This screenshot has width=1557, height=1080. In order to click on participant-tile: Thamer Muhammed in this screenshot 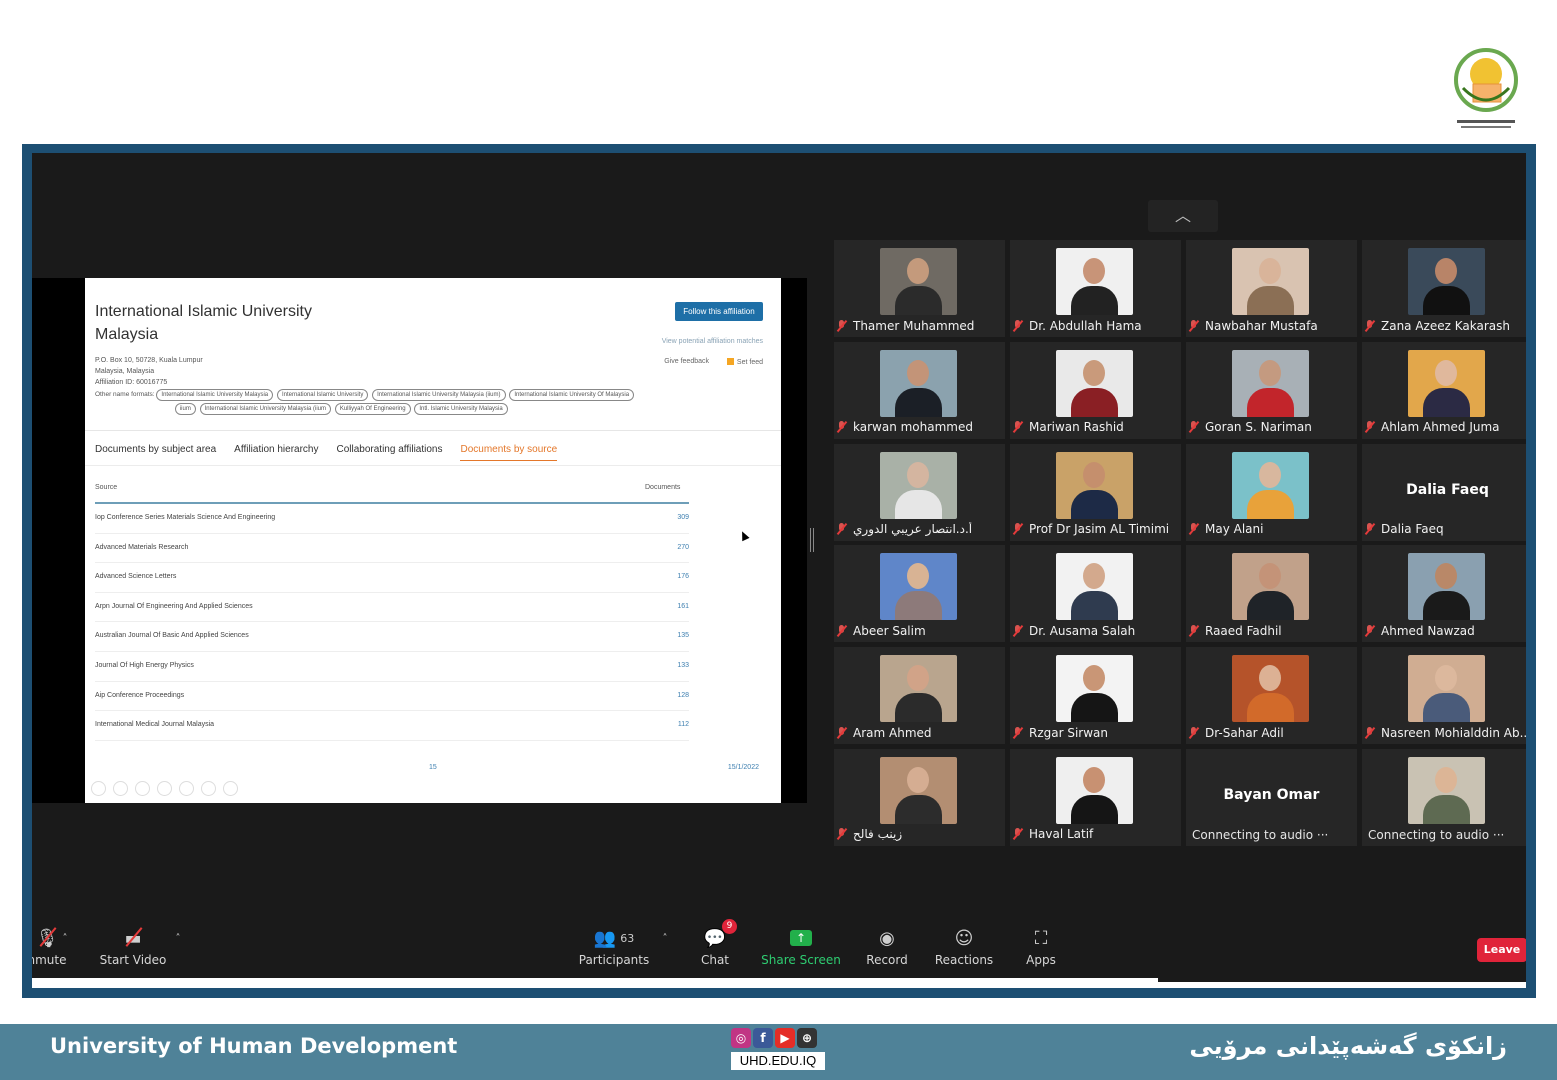, I will do `click(919, 288)`.